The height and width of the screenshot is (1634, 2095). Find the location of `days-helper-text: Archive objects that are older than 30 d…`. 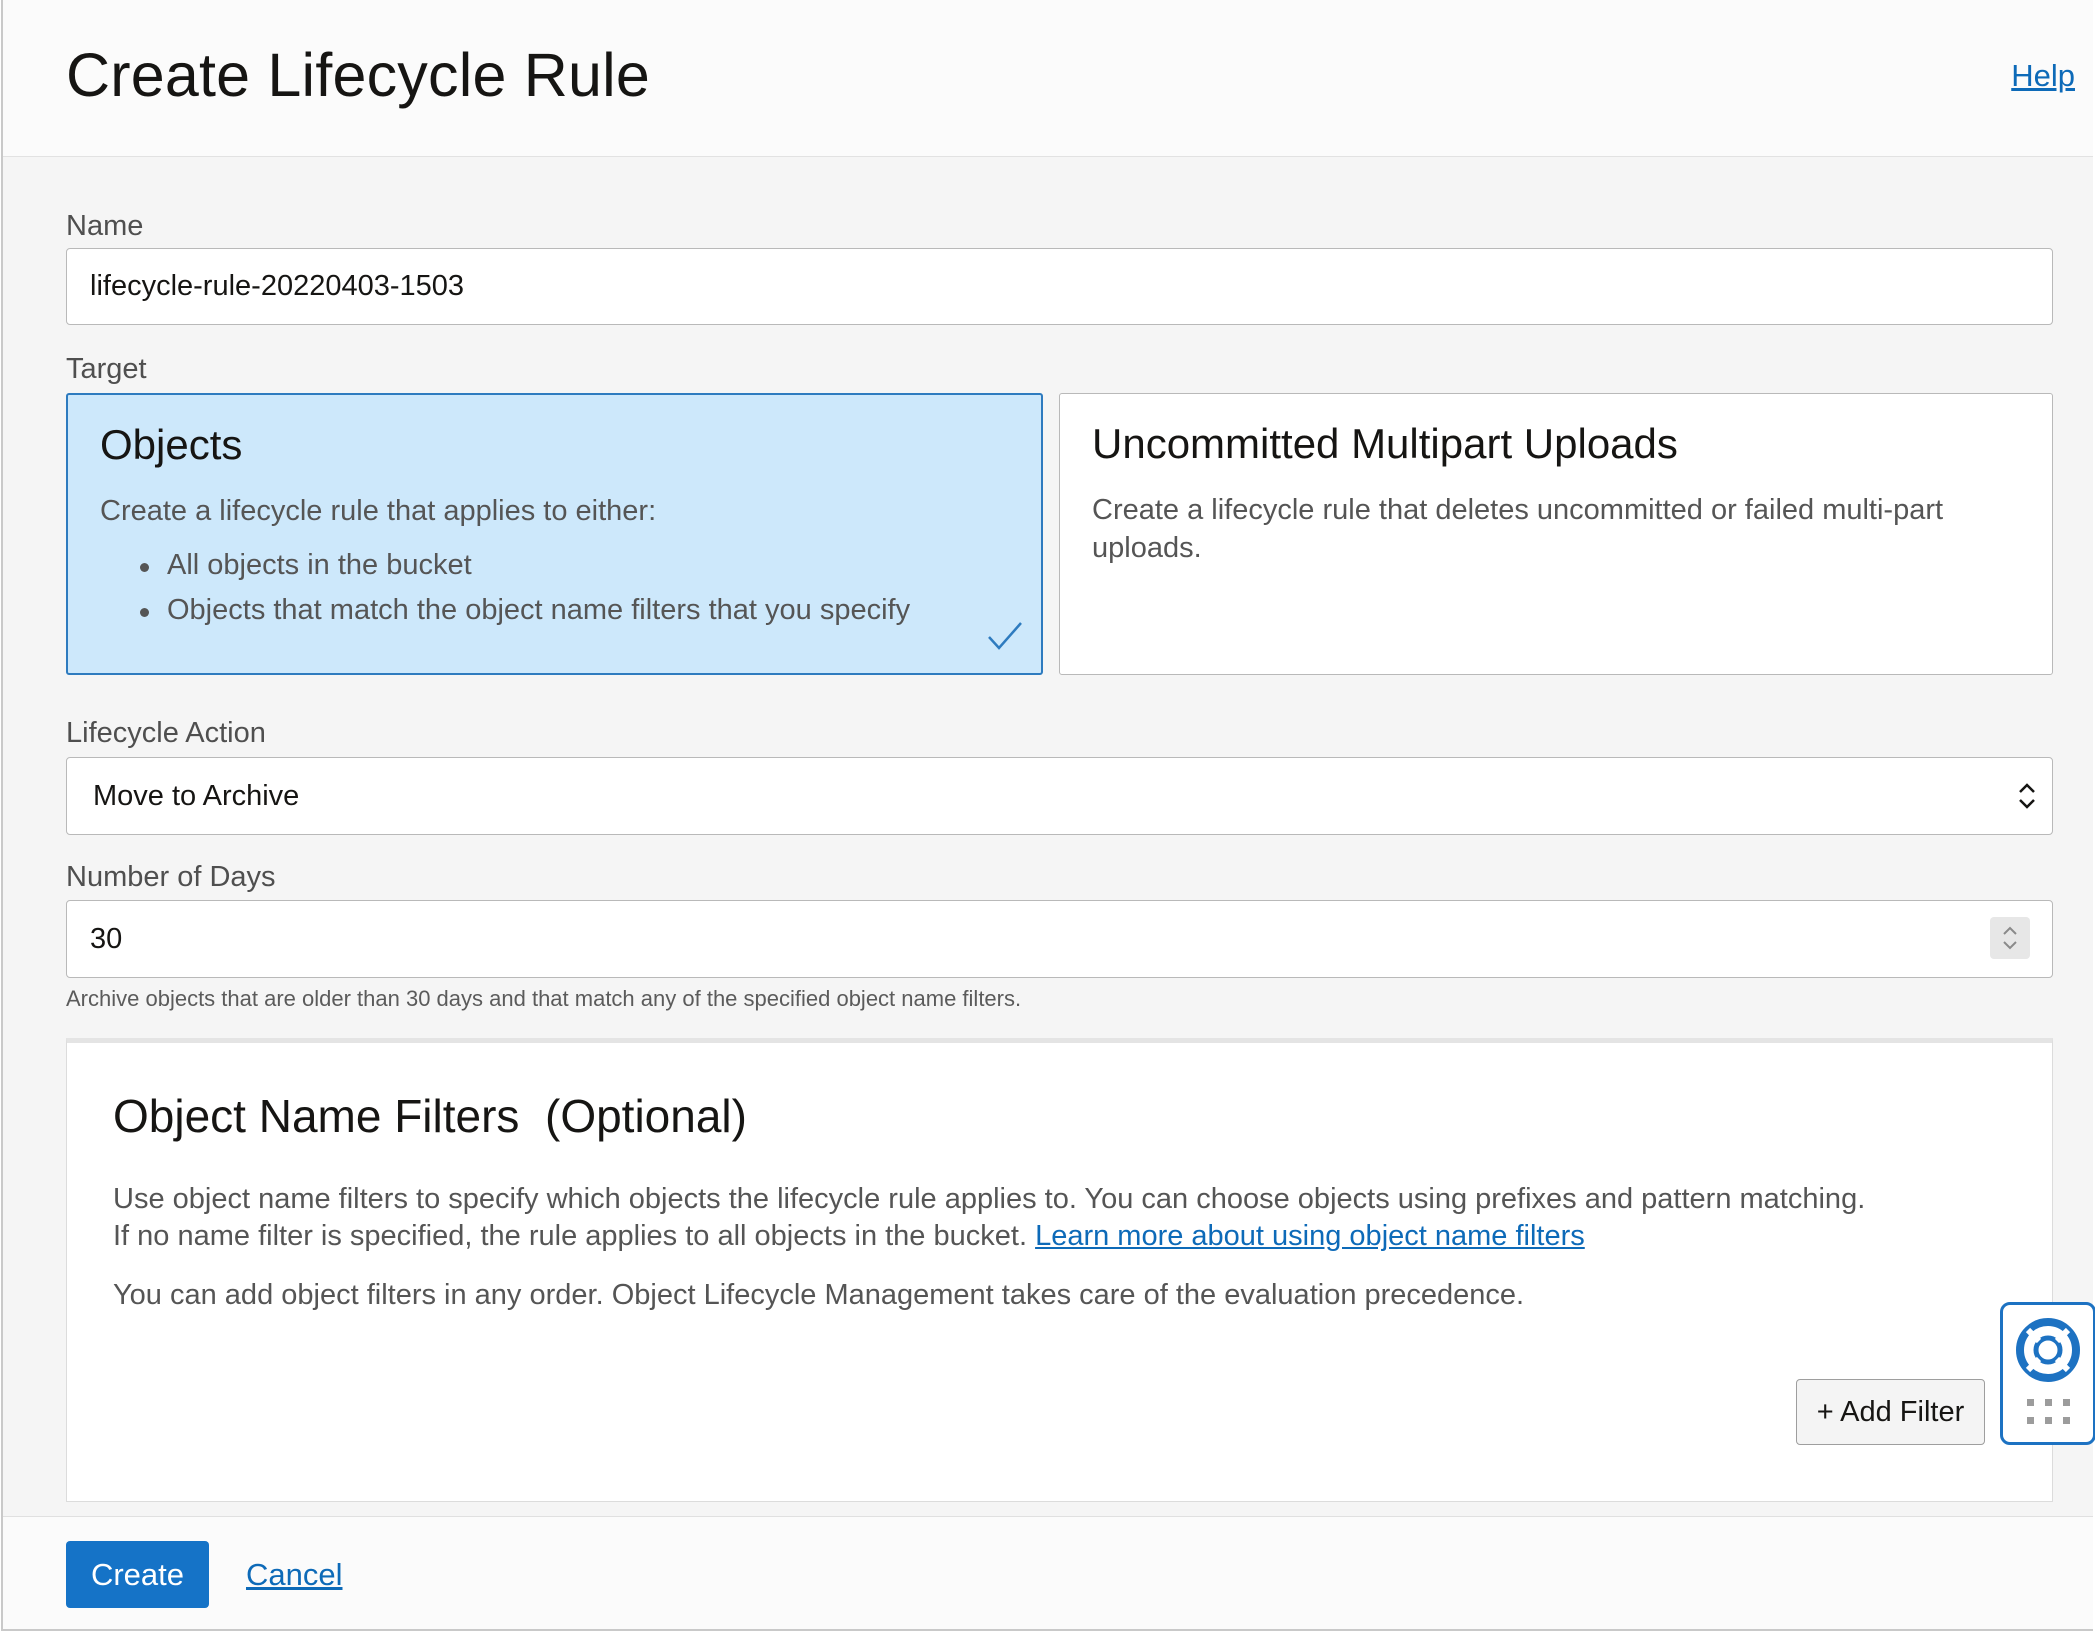

days-helper-text: Archive objects that are older than 30 d… is located at coordinates (544, 998).